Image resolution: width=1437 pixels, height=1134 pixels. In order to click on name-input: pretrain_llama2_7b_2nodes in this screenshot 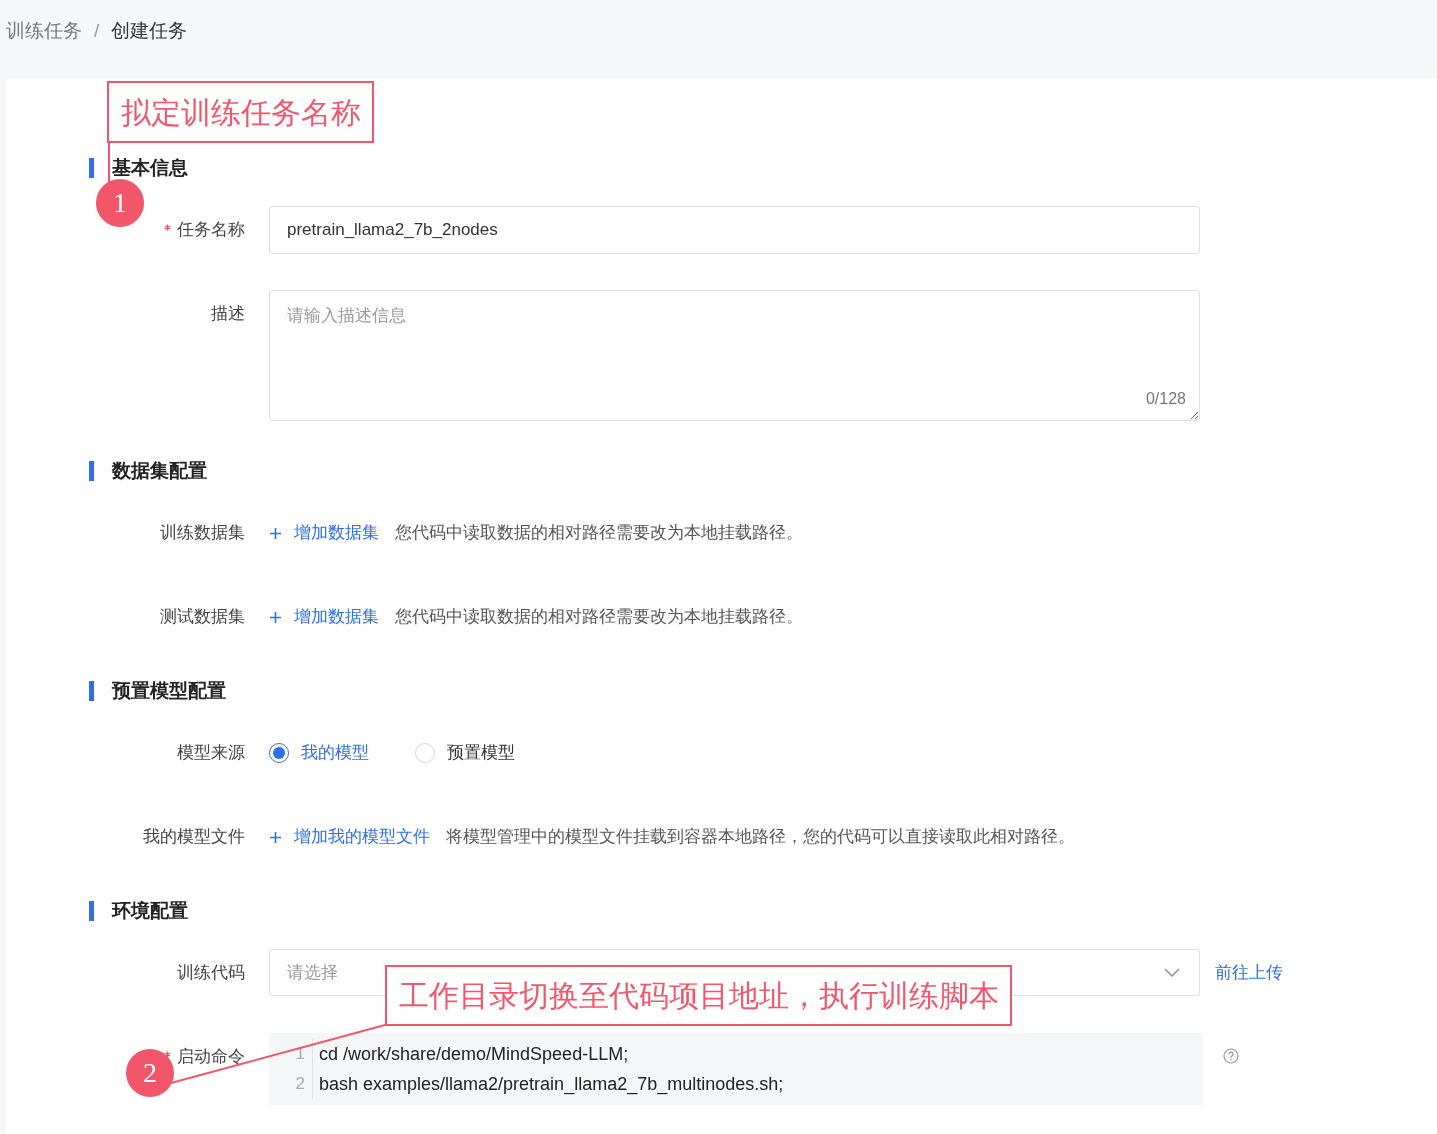, I will do `click(734, 230)`.